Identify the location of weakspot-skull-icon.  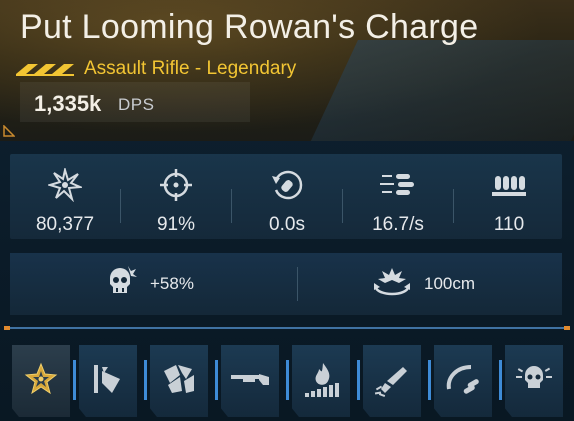
(120, 284).